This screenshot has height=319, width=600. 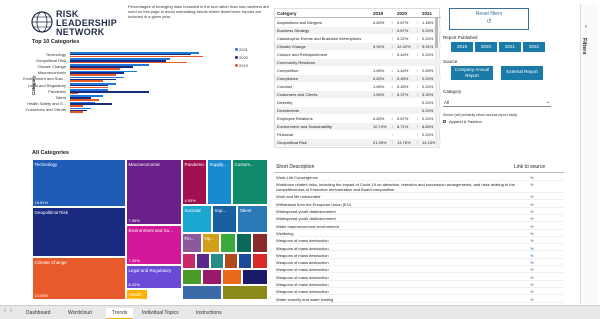 What do you see at coordinates (209, 313) in the screenshot?
I see `tab-instructions: Instructions` at bounding box center [209, 313].